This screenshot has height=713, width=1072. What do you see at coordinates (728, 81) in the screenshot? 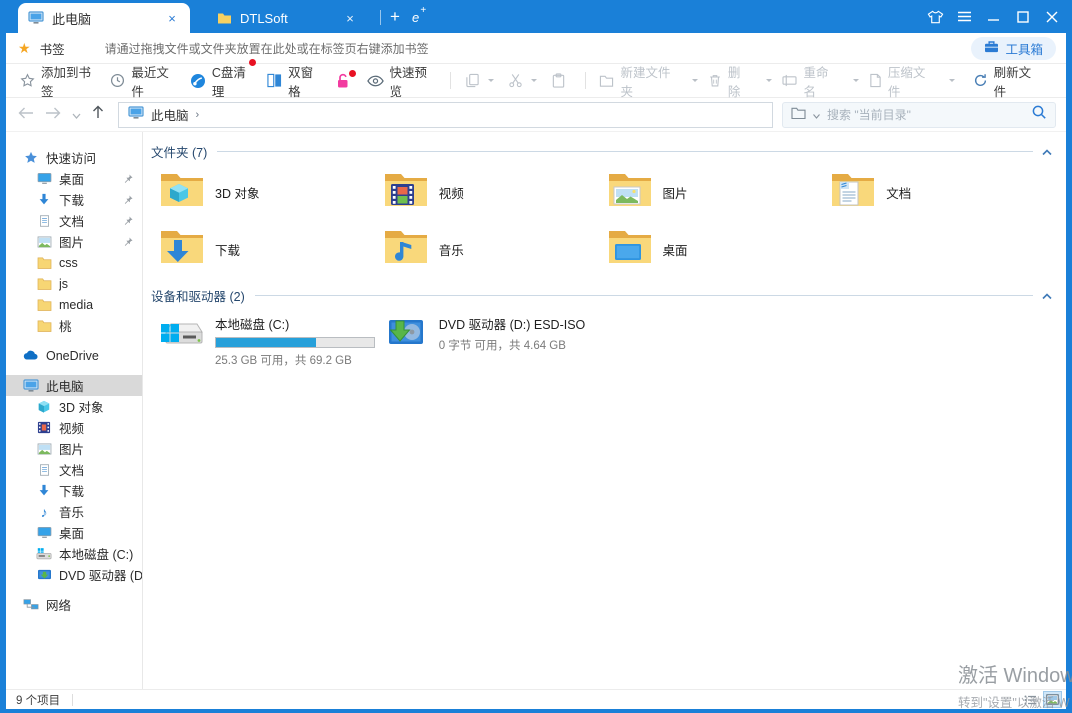
I see `delete-button: 删除` at bounding box center [728, 81].